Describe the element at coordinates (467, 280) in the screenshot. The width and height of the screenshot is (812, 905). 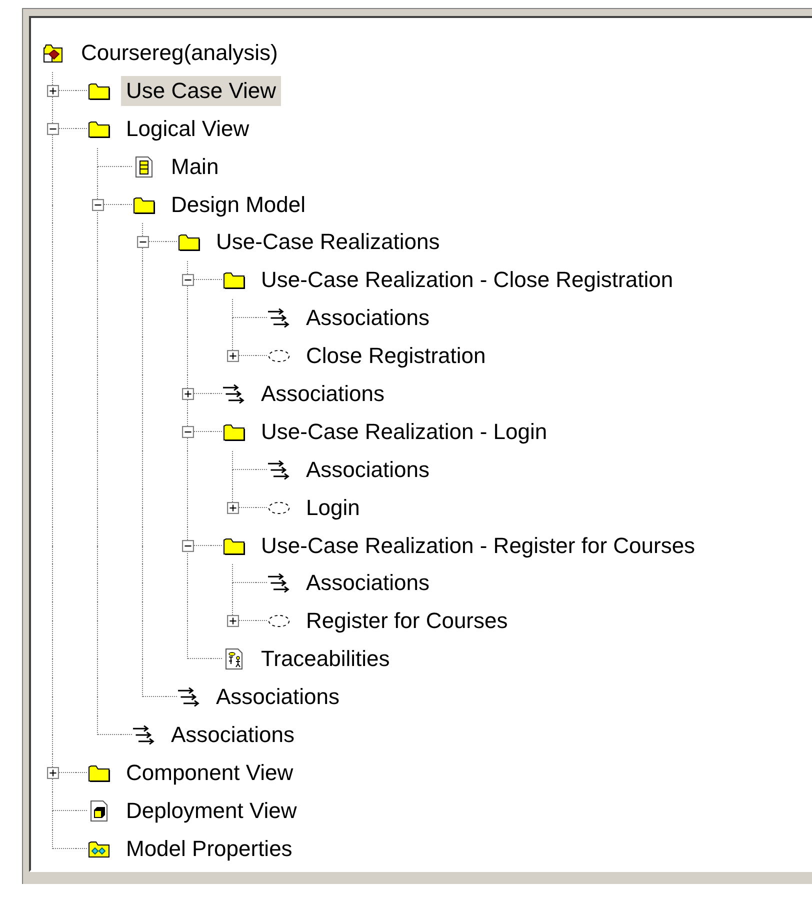
I see `tree-item: Use-Case Realization - Close Registration` at that location.